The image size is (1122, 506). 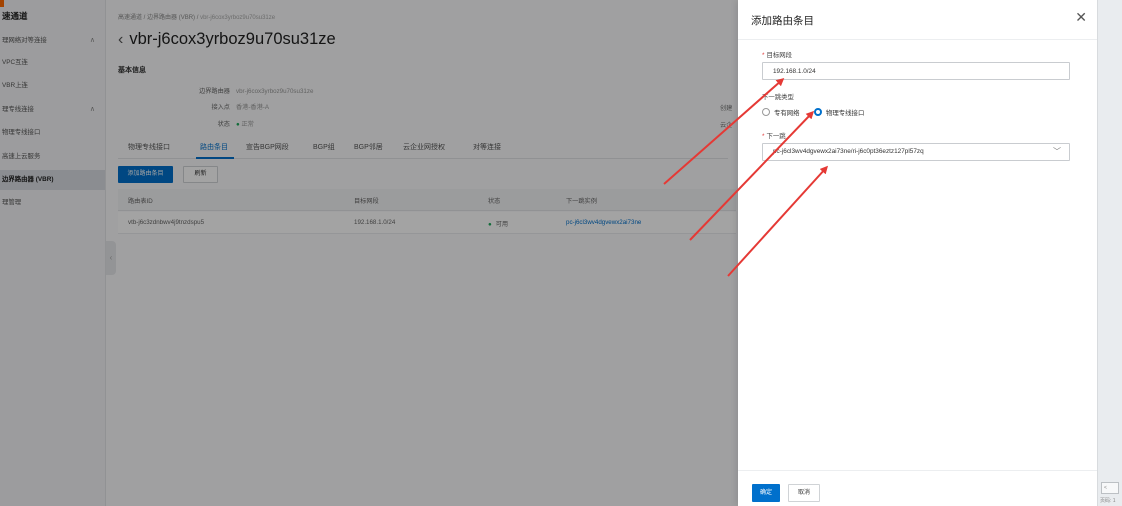 I want to click on sidebar-item-peering: 理网络对等连接 ∧, so click(x=52, y=41).